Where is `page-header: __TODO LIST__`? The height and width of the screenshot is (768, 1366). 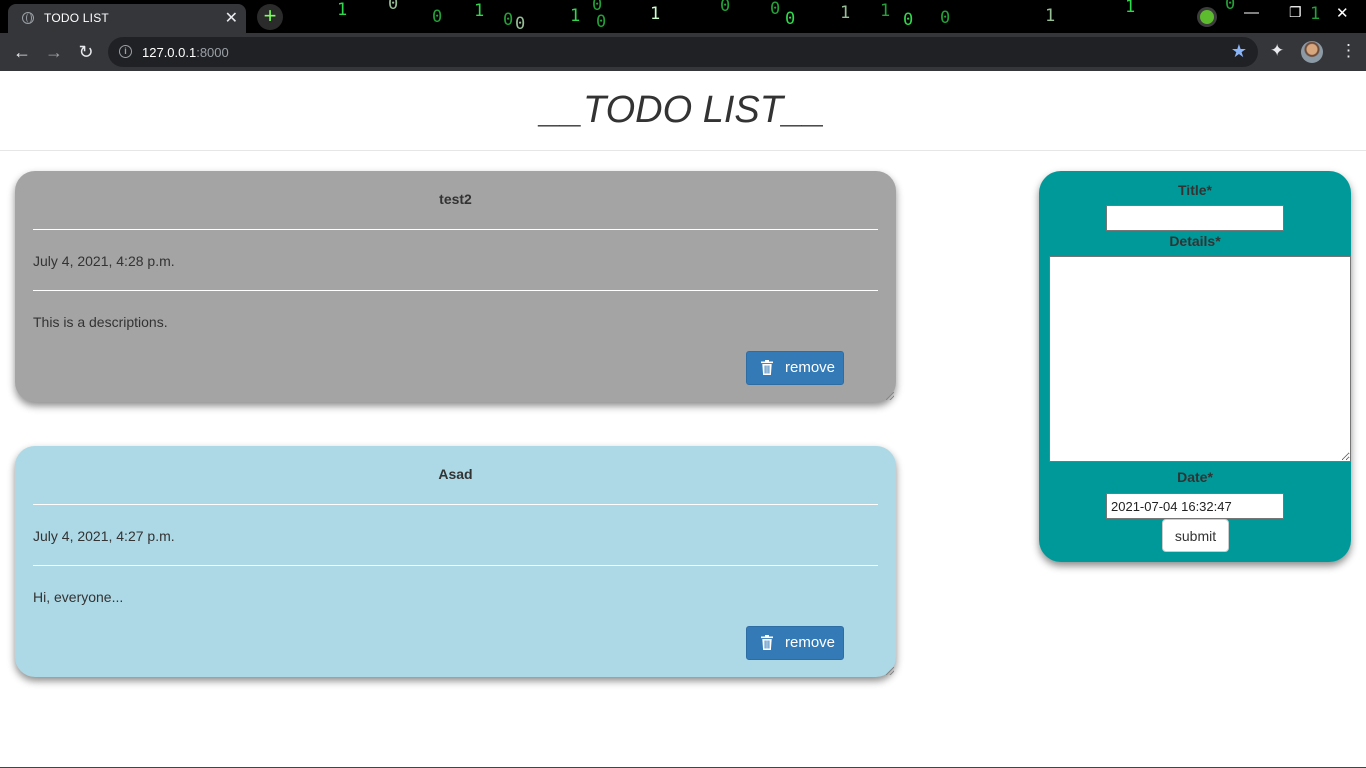
page-header: __TODO LIST__ is located at coordinates (683, 111).